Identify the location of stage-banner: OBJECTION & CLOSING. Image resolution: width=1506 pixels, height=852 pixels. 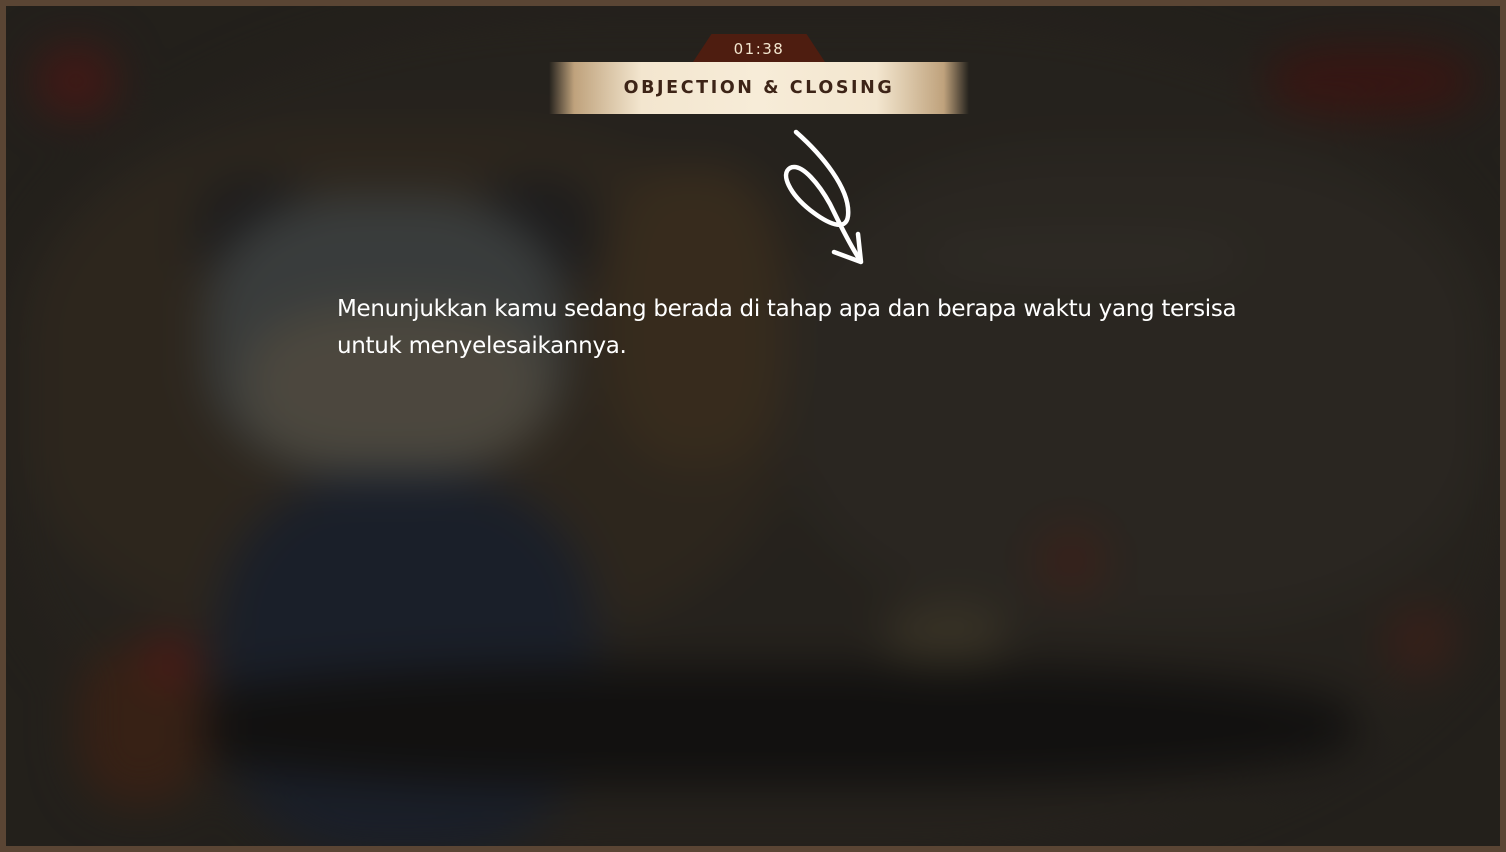
(759, 88).